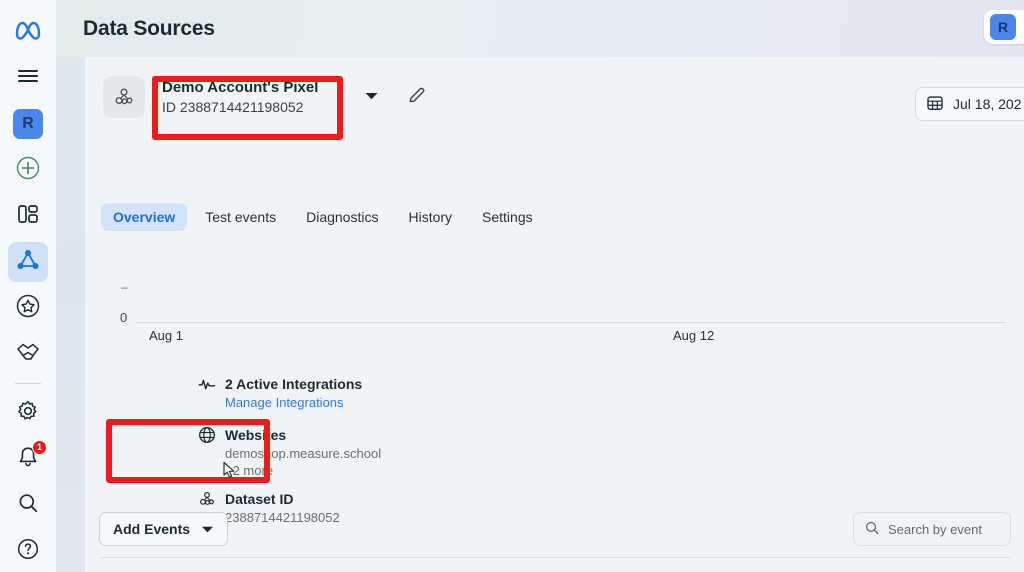  I want to click on edit-data-source-button, so click(417, 97).